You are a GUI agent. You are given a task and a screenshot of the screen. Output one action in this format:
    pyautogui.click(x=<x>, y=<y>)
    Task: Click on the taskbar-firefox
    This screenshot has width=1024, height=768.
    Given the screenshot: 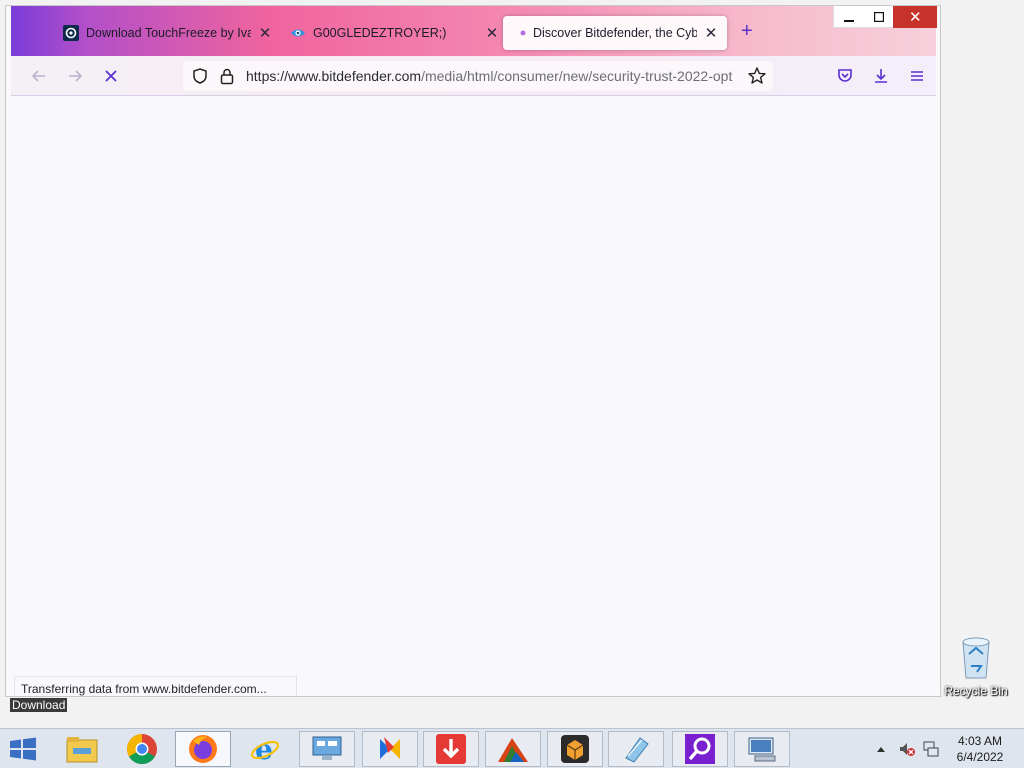 What is the action you would take?
    pyautogui.click(x=203, y=749)
    